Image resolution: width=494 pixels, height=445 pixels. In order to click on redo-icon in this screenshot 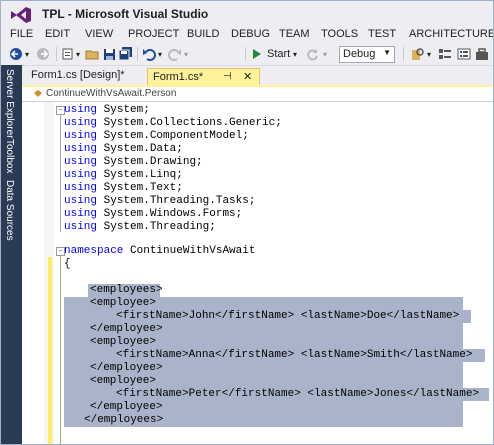, I will do `click(175, 54)`.